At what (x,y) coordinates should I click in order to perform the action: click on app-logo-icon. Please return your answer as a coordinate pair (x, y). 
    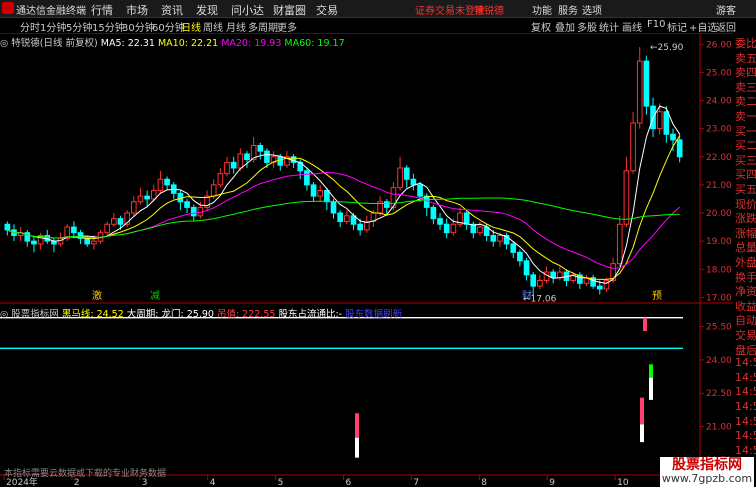
    Looking at the image, I should click on (8, 8).